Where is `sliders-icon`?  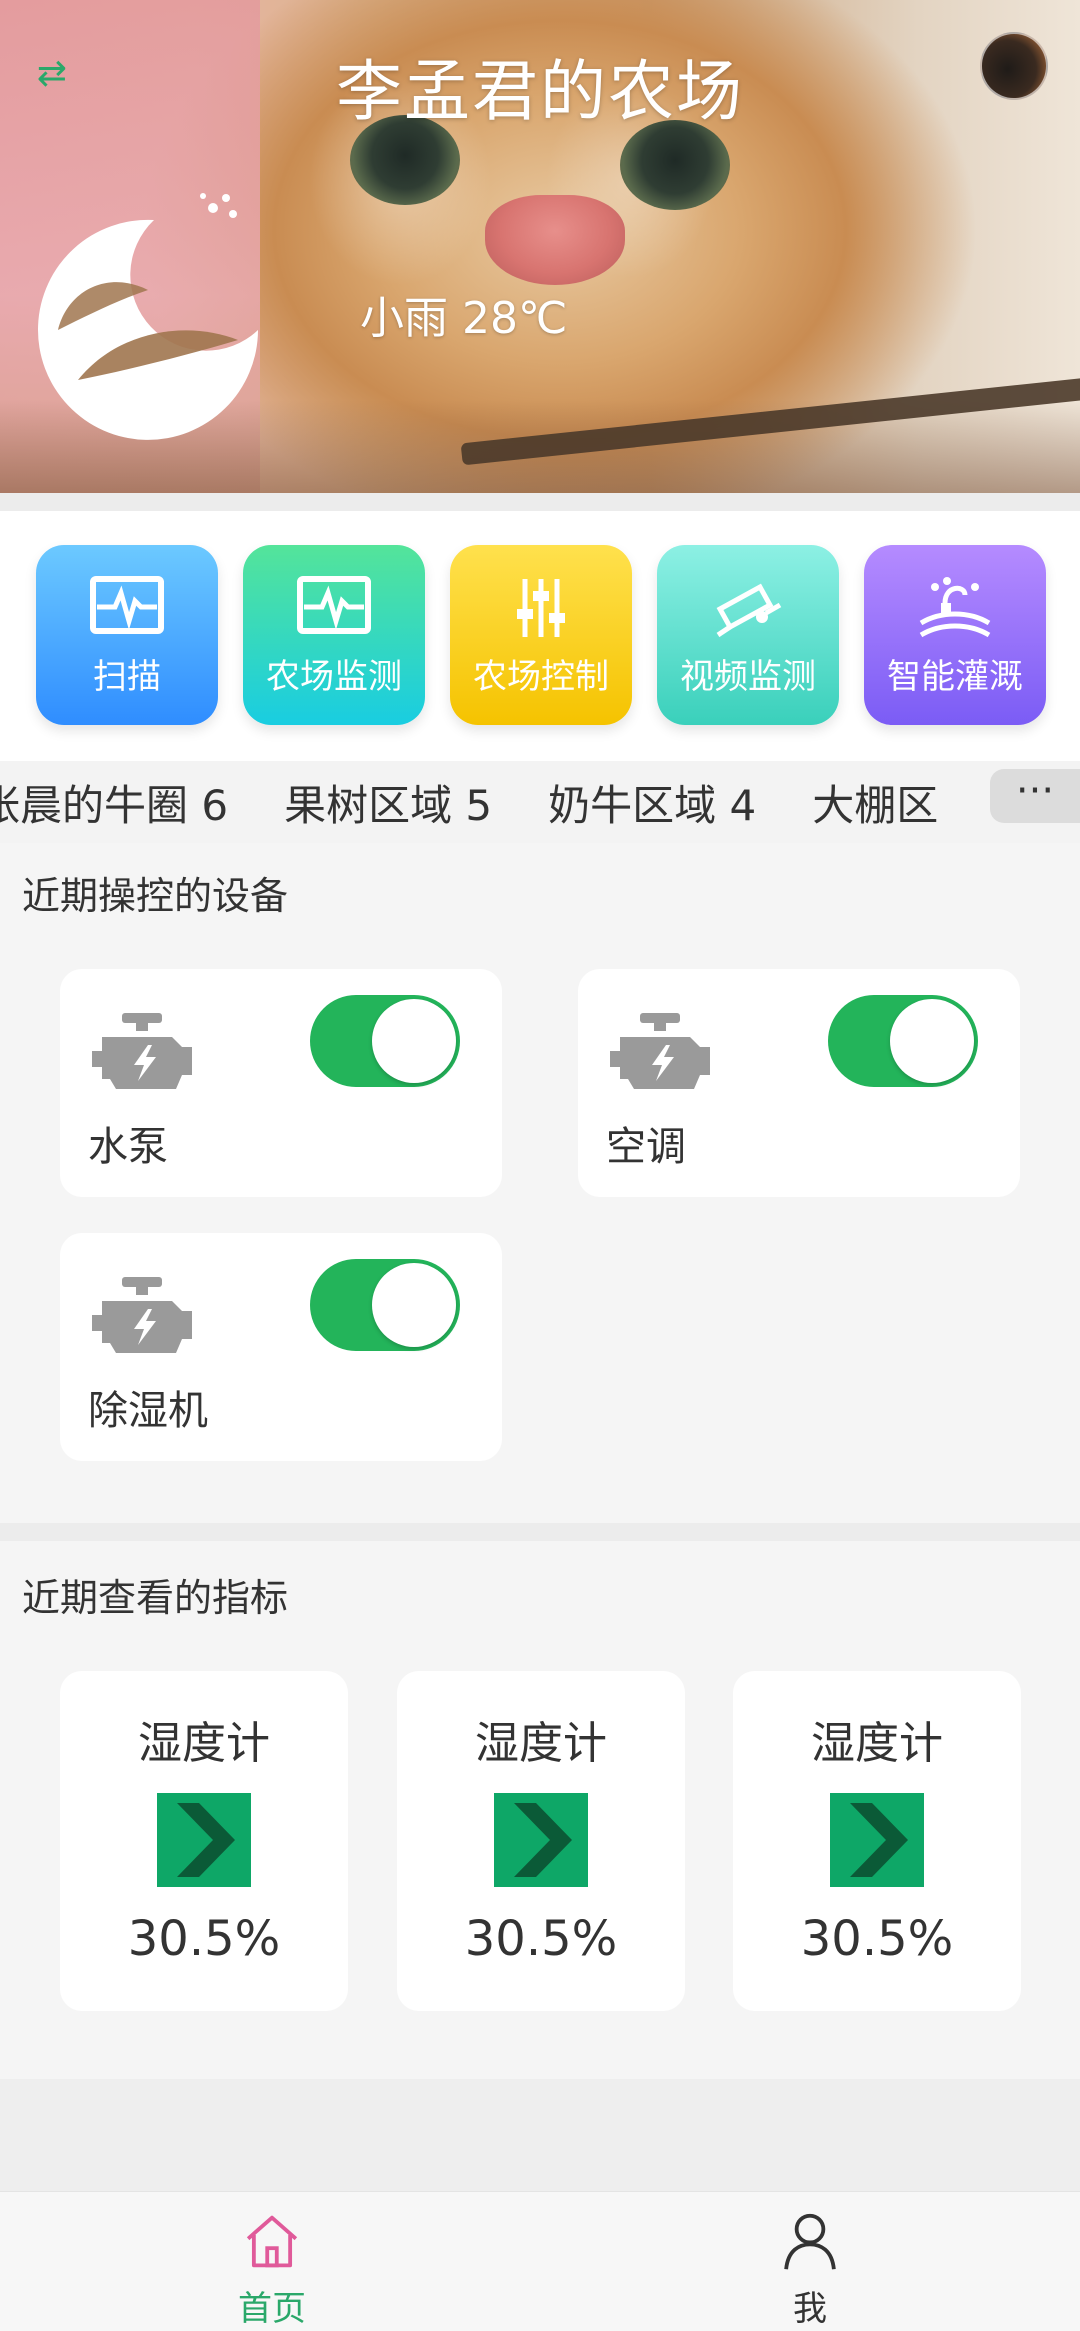 sliders-icon is located at coordinates (541, 607).